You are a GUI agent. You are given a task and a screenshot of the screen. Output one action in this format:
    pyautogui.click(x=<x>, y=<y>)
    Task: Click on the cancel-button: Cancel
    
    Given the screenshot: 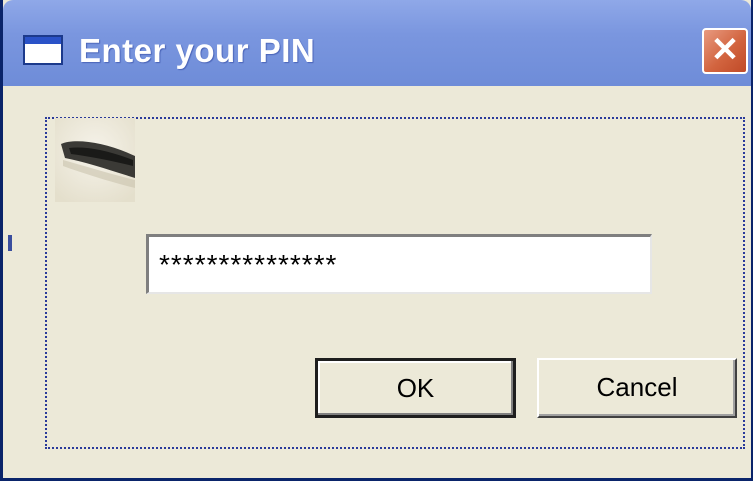 What is the action you would take?
    pyautogui.click(x=637, y=388)
    